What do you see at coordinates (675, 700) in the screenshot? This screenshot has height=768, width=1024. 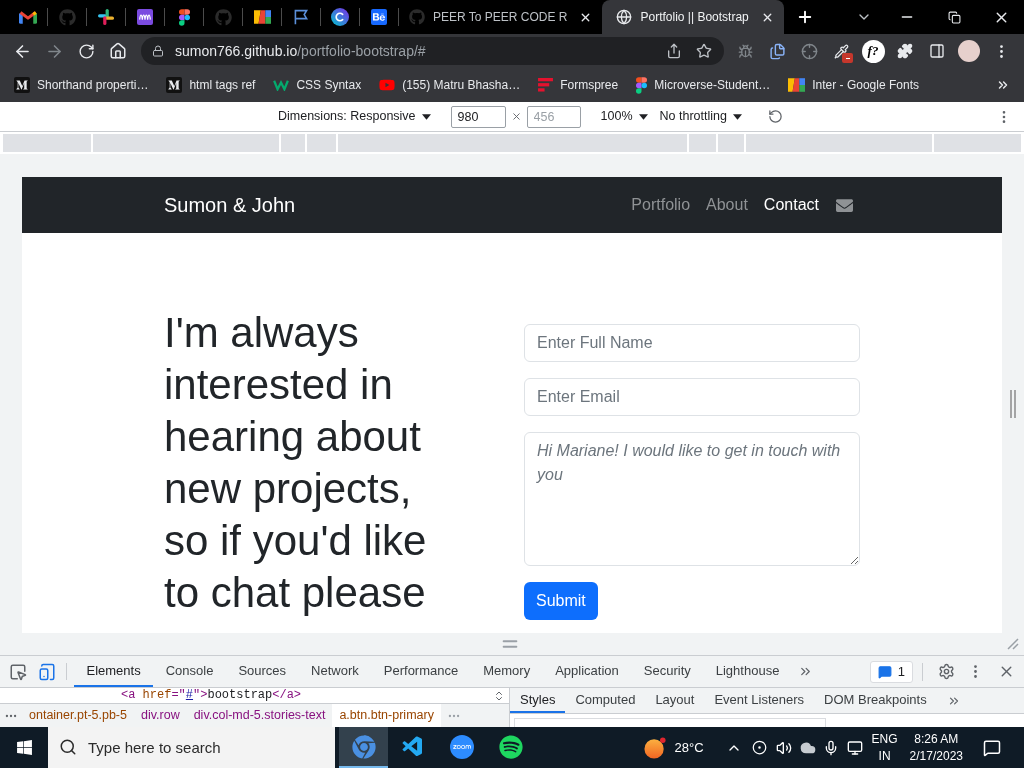 I see `styles-tab: Layout` at bounding box center [675, 700].